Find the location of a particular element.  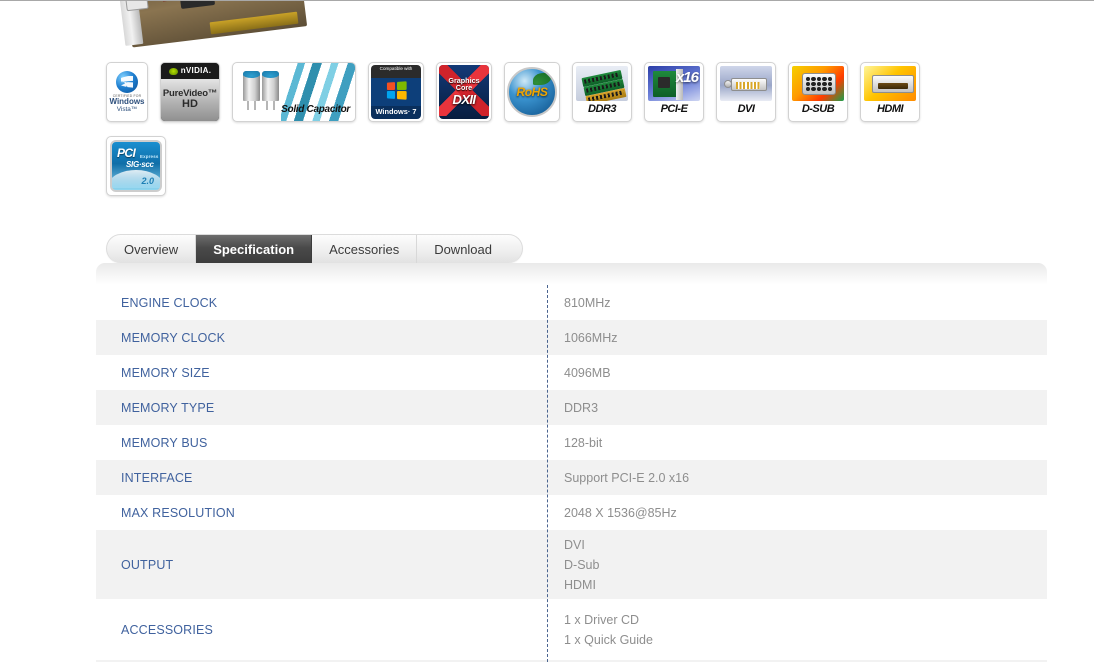

dsub-connector-icon is located at coordinates (818, 83).